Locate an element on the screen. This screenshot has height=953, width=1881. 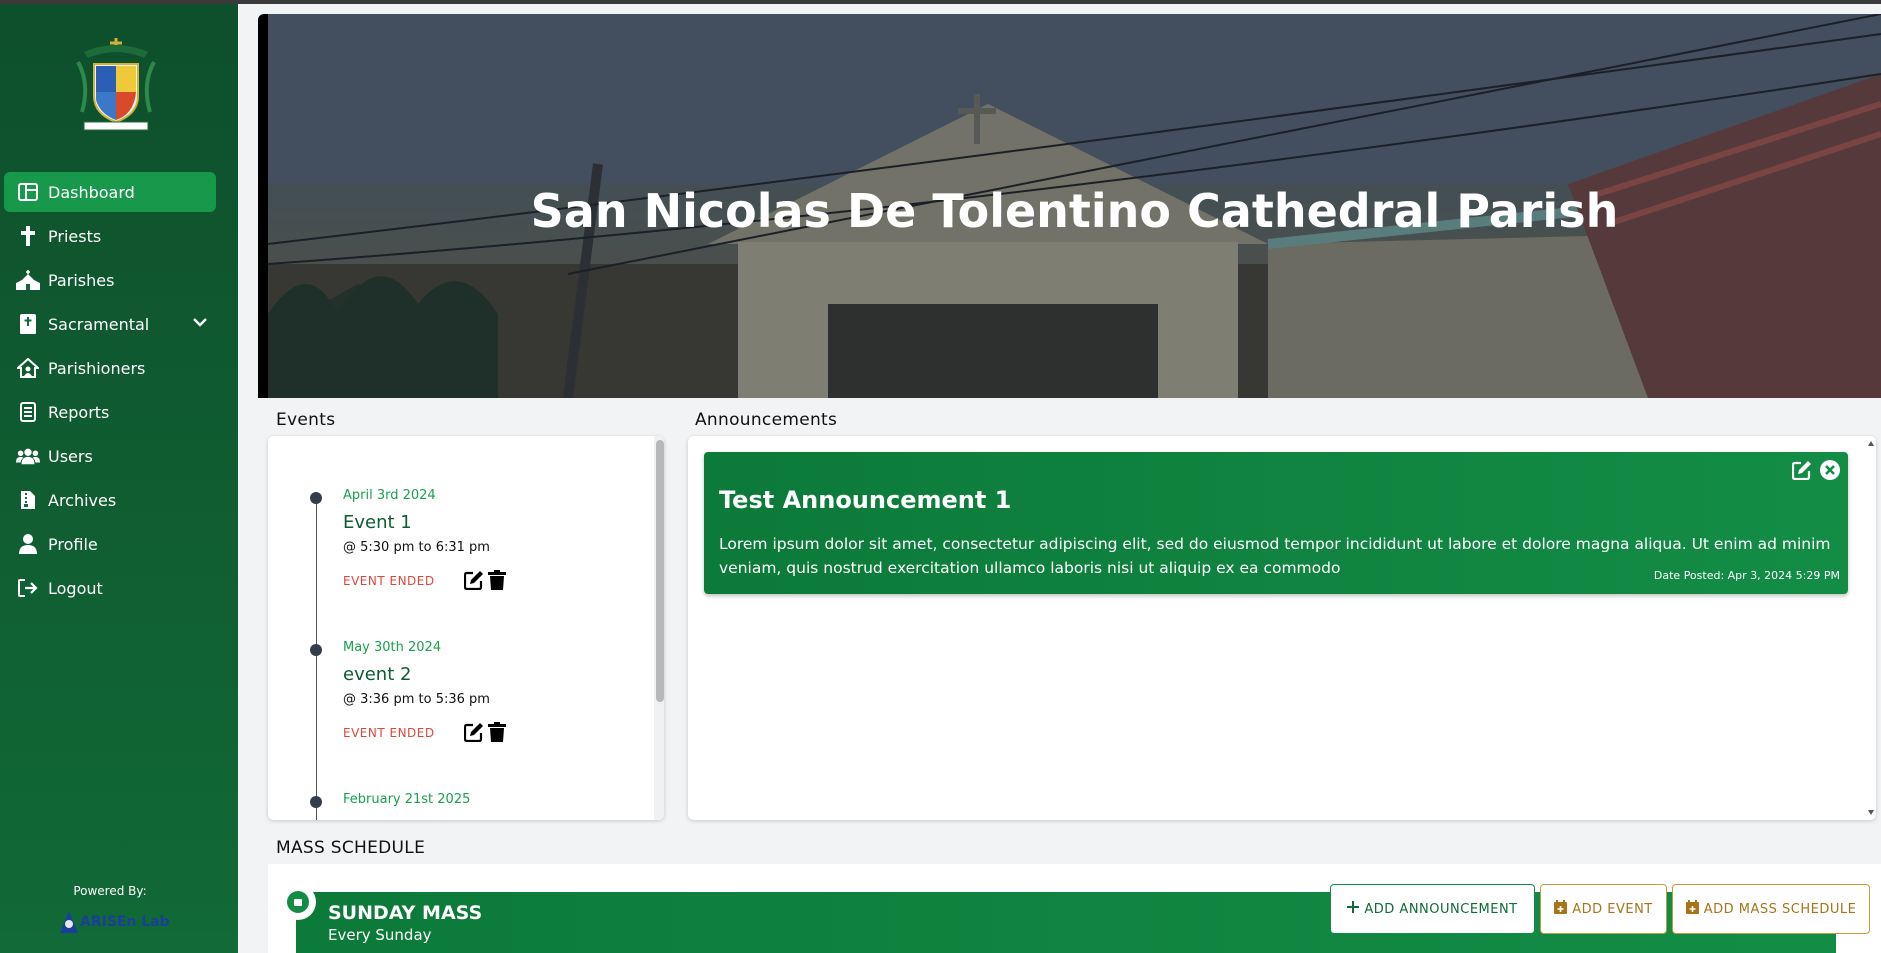
sidebar-item-logout: Logout is located at coordinates (110, 588).